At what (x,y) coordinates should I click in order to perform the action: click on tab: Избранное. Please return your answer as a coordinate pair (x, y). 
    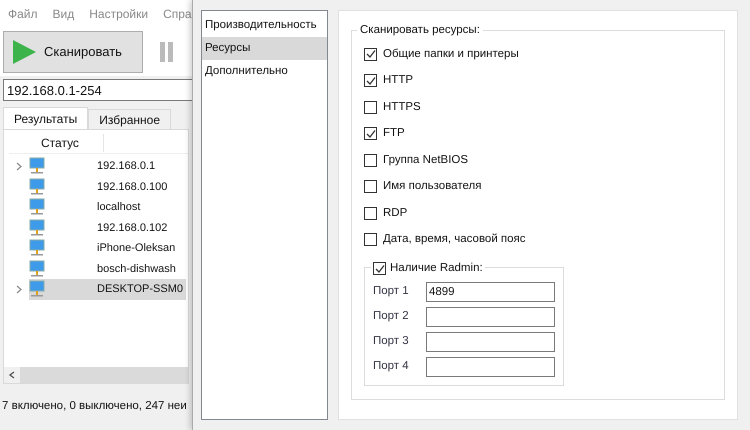
    Looking at the image, I should click on (130, 119).